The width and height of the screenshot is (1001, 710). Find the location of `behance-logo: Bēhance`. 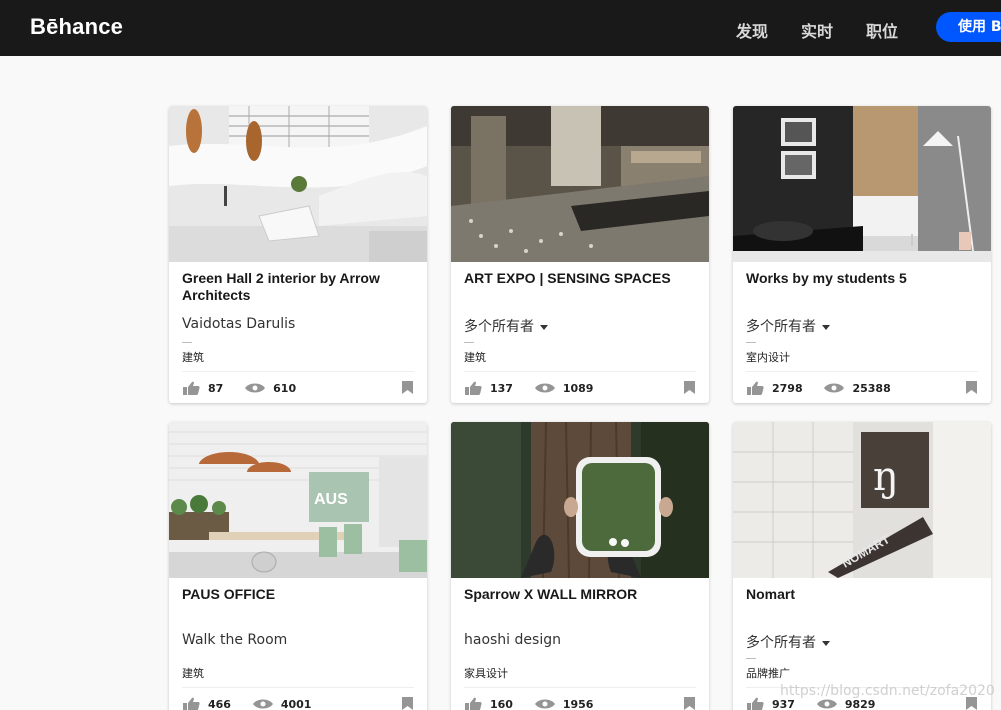

behance-logo: Bēhance is located at coordinates (76, 27).